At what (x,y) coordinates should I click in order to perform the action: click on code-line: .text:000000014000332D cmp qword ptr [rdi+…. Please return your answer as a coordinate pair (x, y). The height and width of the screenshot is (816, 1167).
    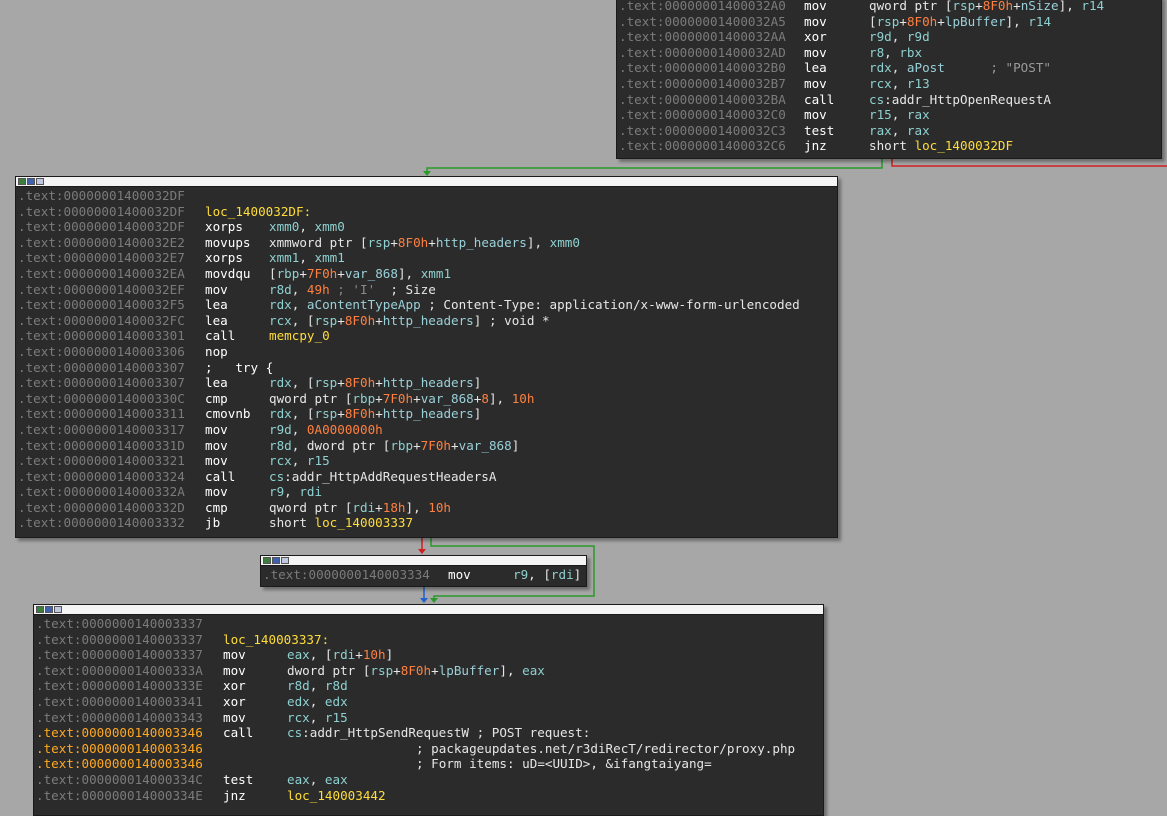
    Looking at the image, I should click on (427, 508).